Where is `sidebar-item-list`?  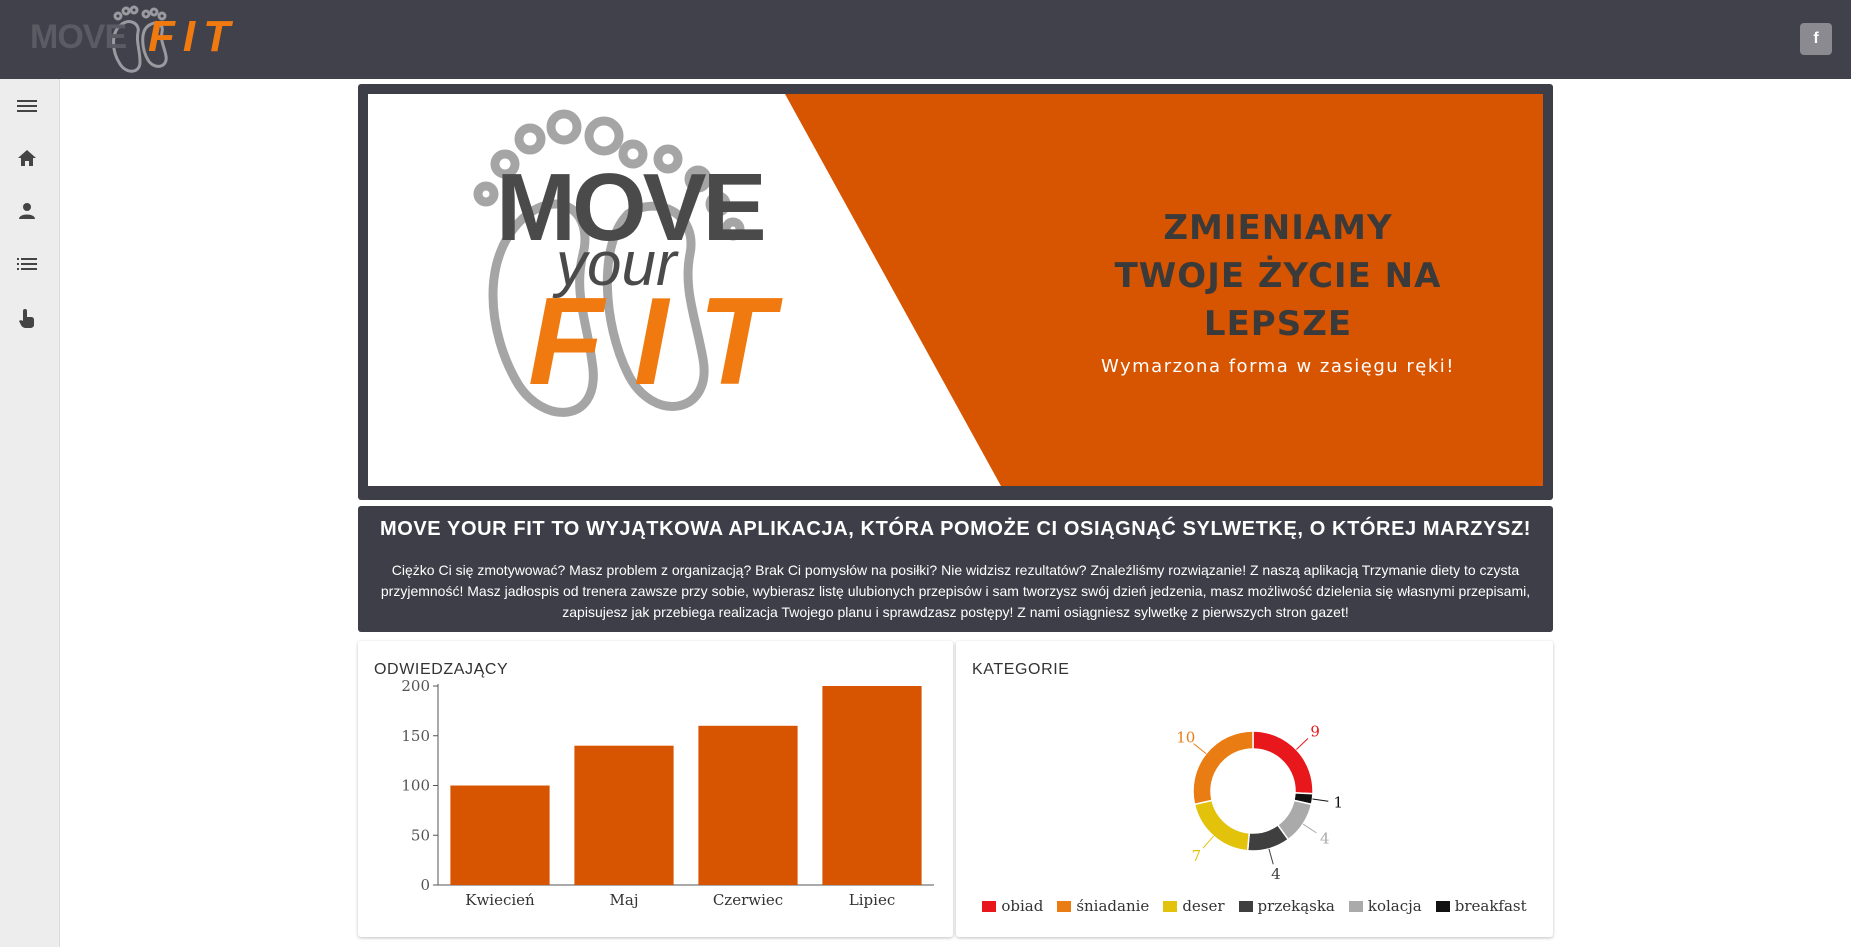
sidebar-item-list is located at coordinates (27, 264).